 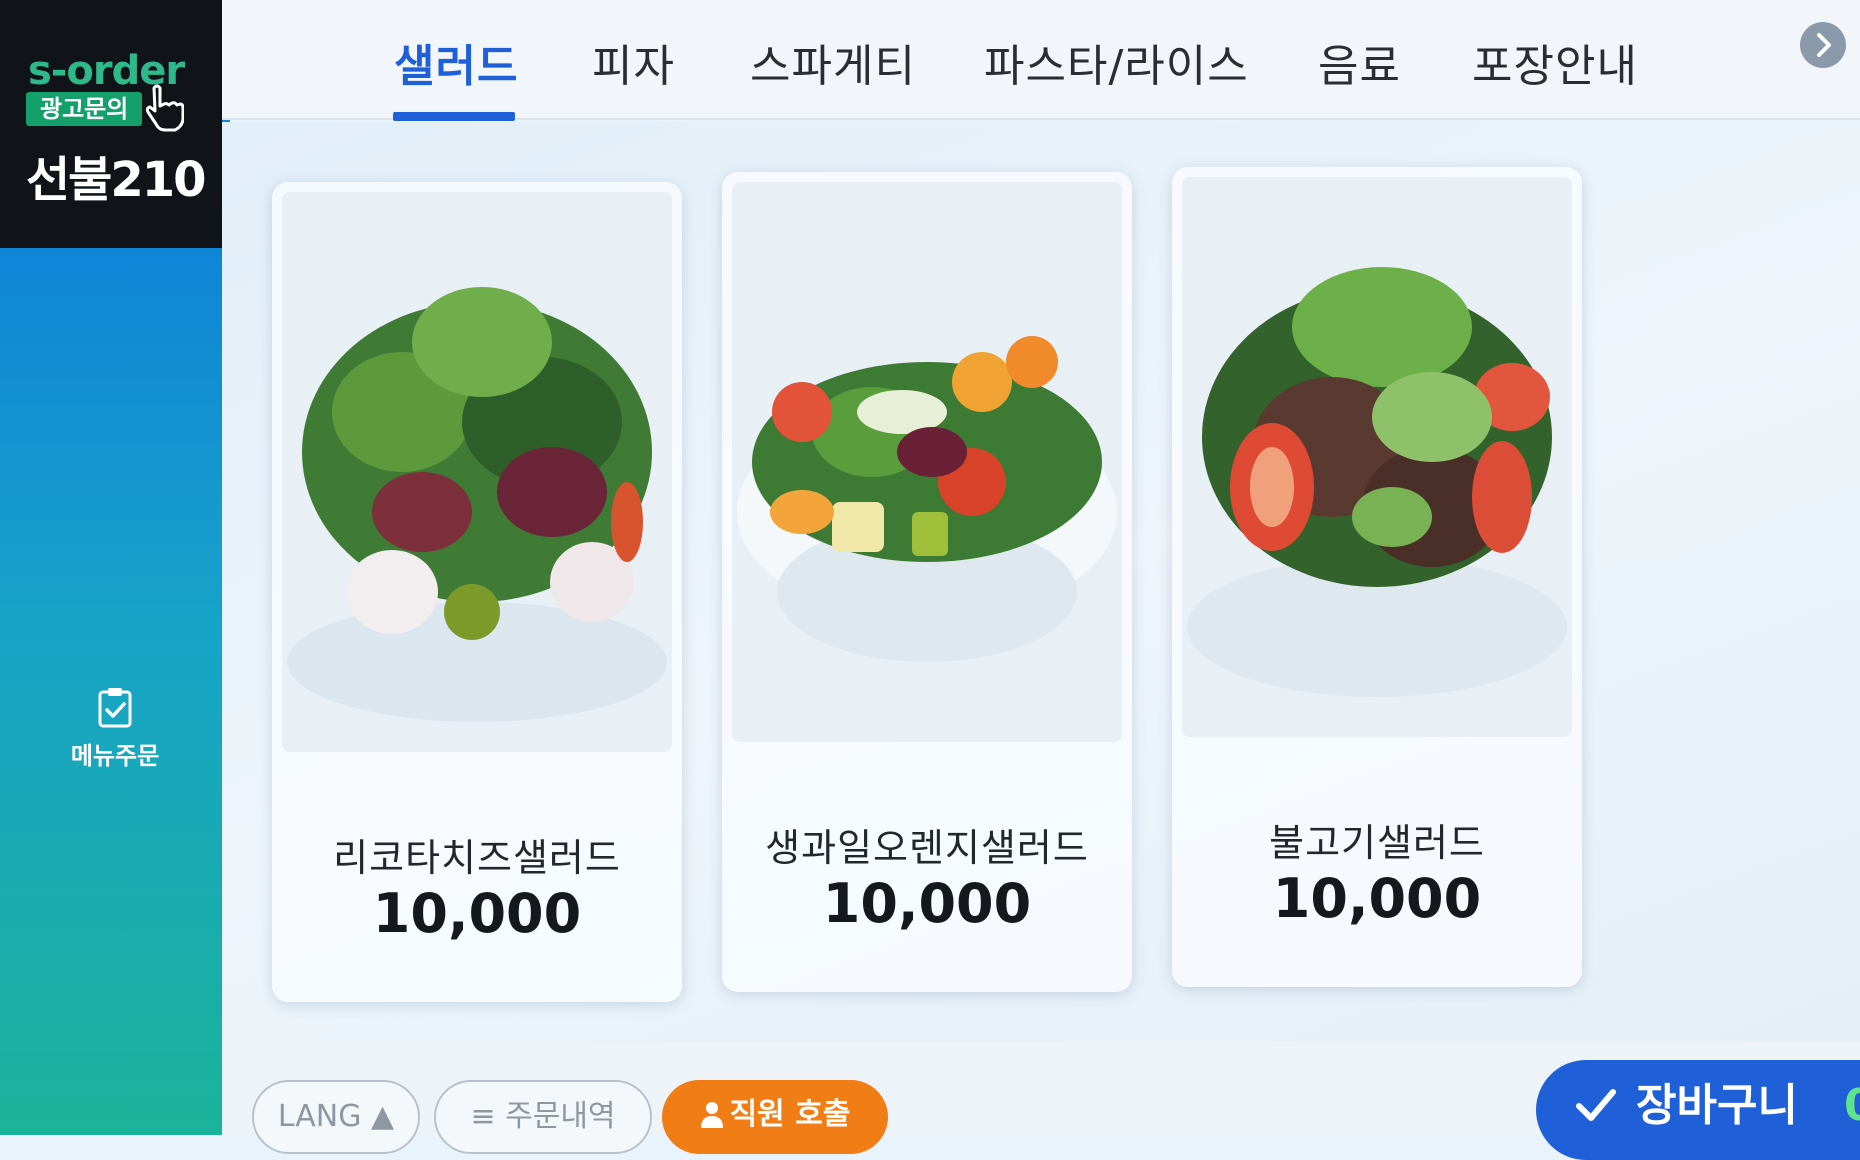 I want to click on tab-spaghetti: 스파게티, so click(x=833, y=62).